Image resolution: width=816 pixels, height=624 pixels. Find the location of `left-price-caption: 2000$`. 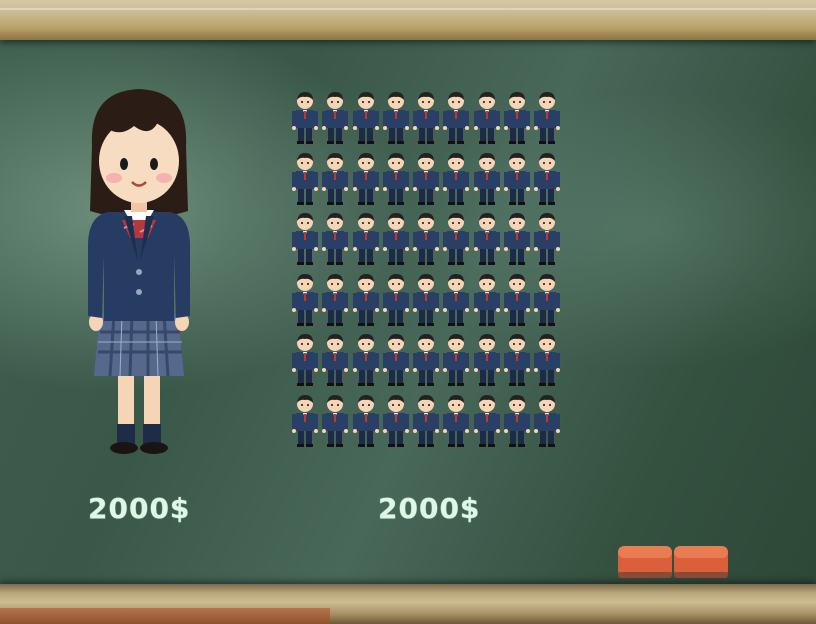

left-price-caption: 2000$ is located at coordinates (139, 508).